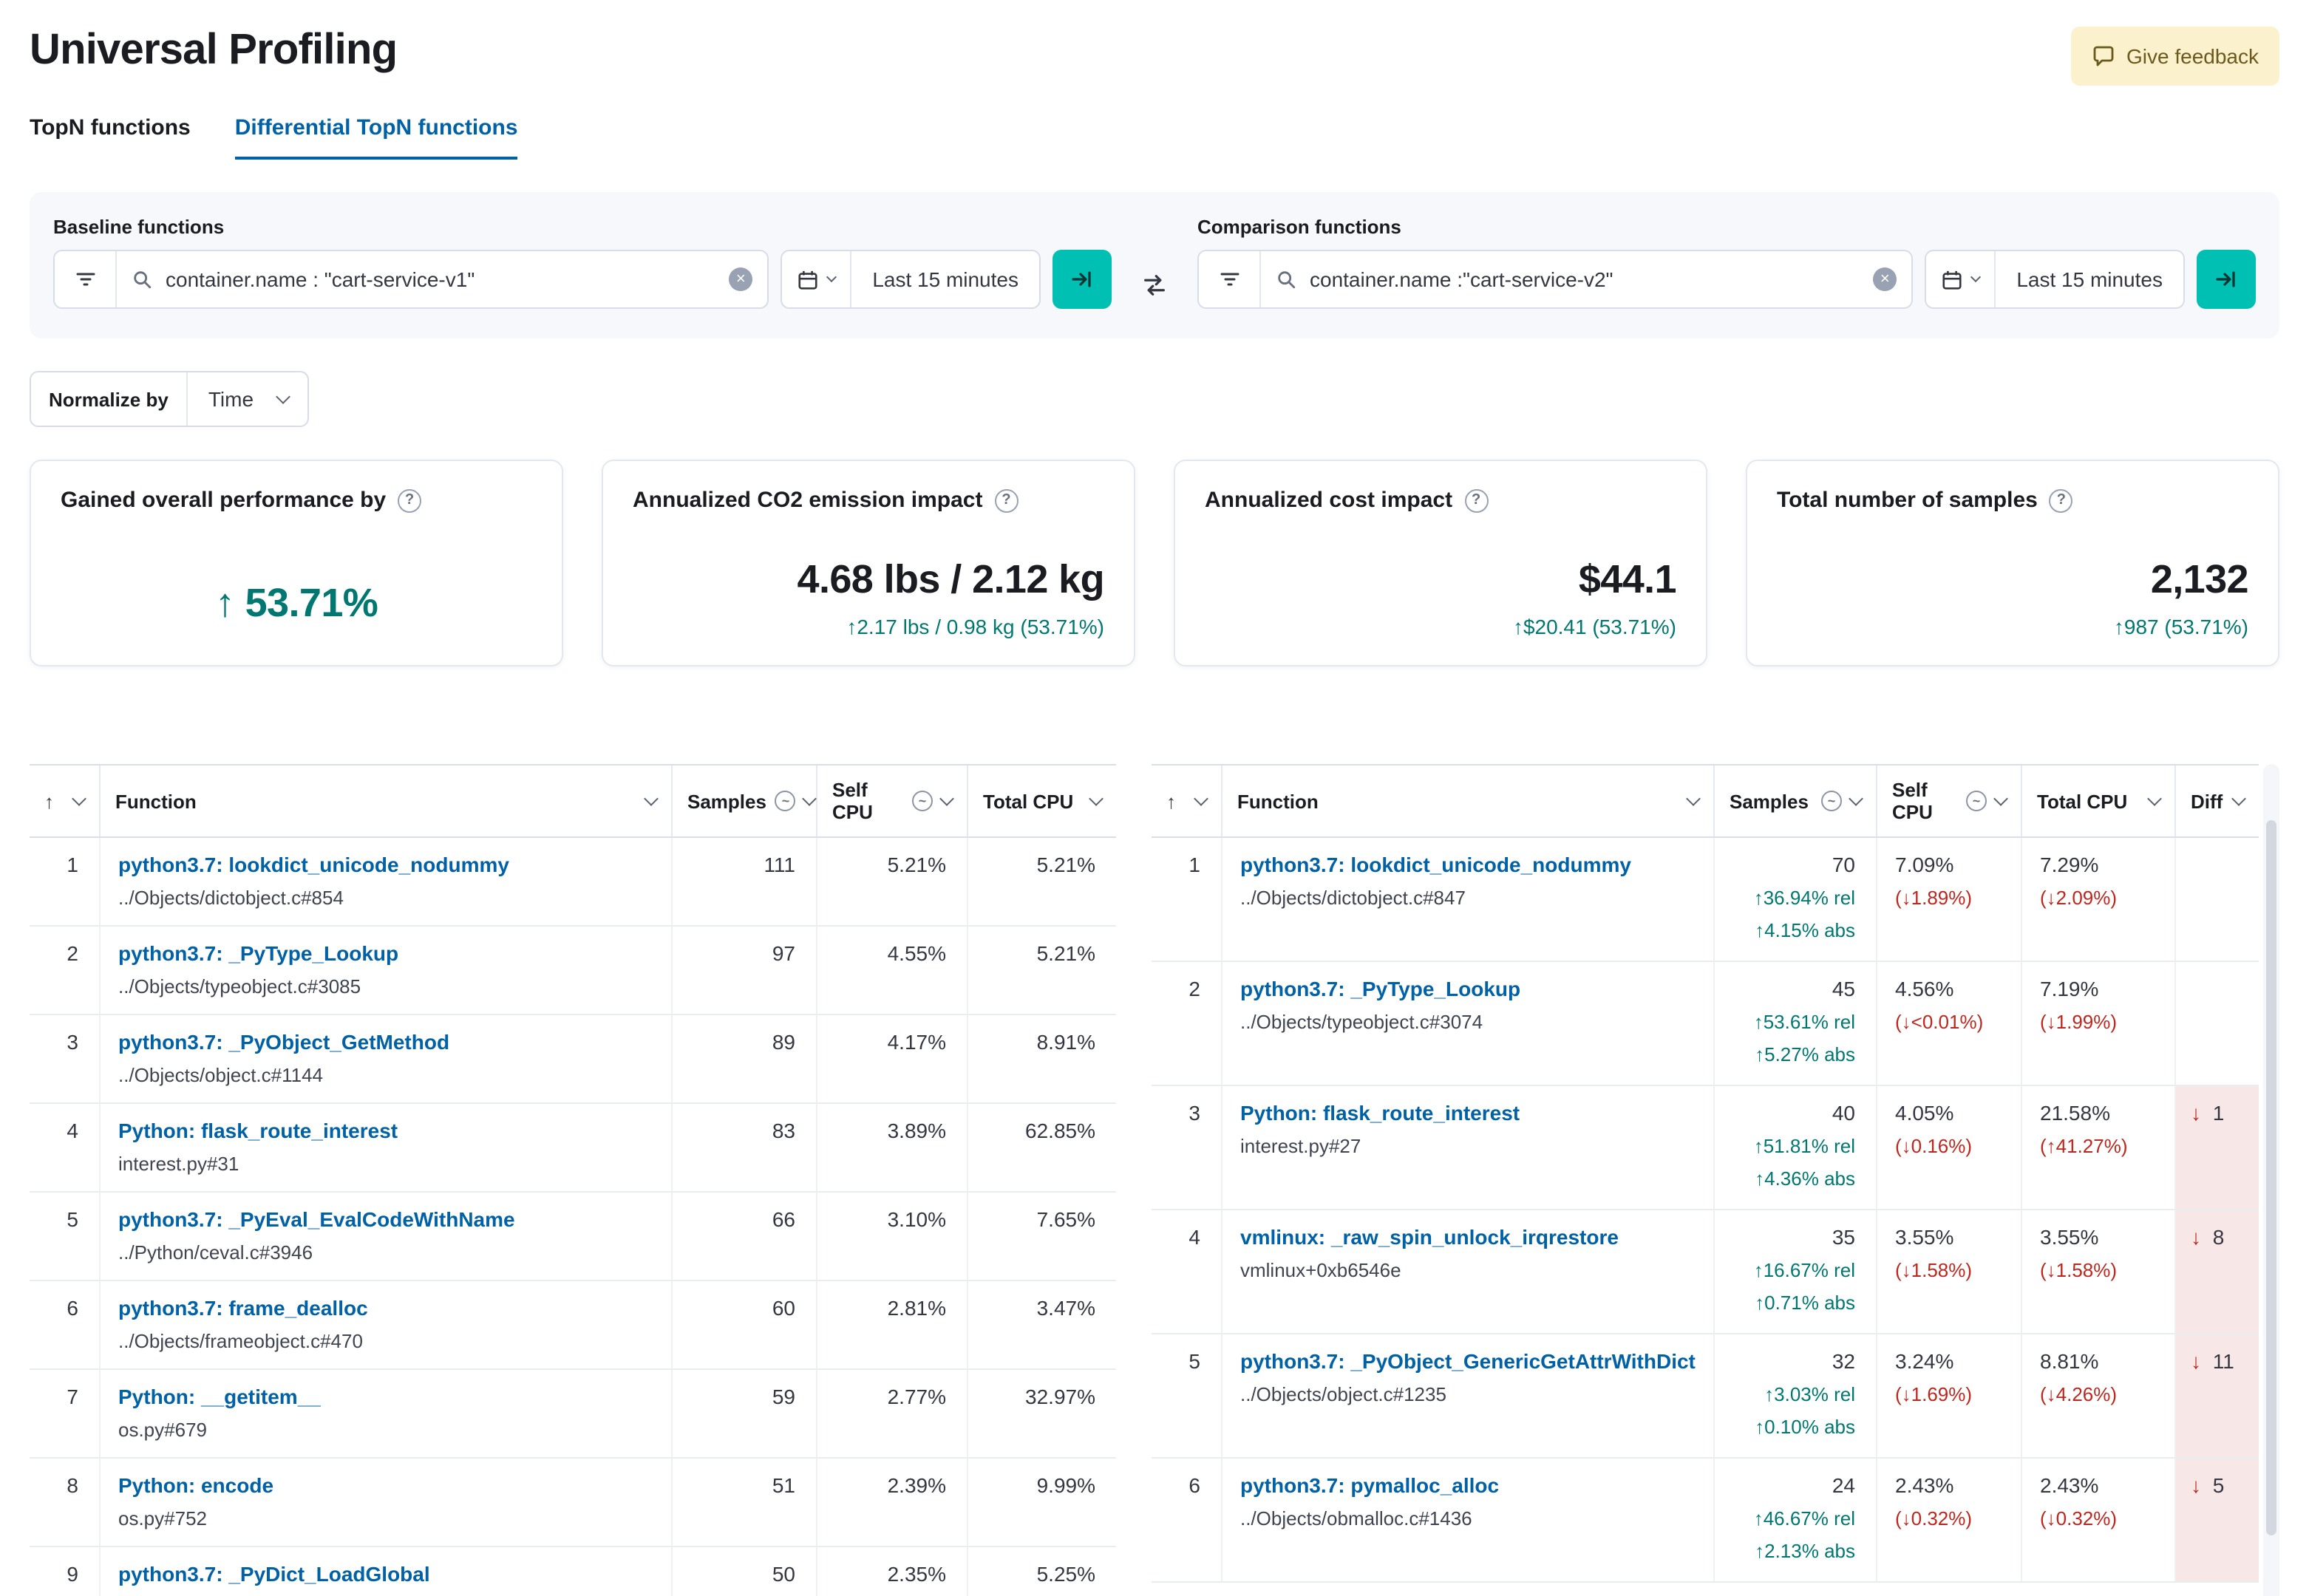 The height and width of the screenshot is (1596, 2309). Describe the element at coordinates (892, 1324) in the screenshot. I see `self-cpu-cell: 2.81%` at that location.